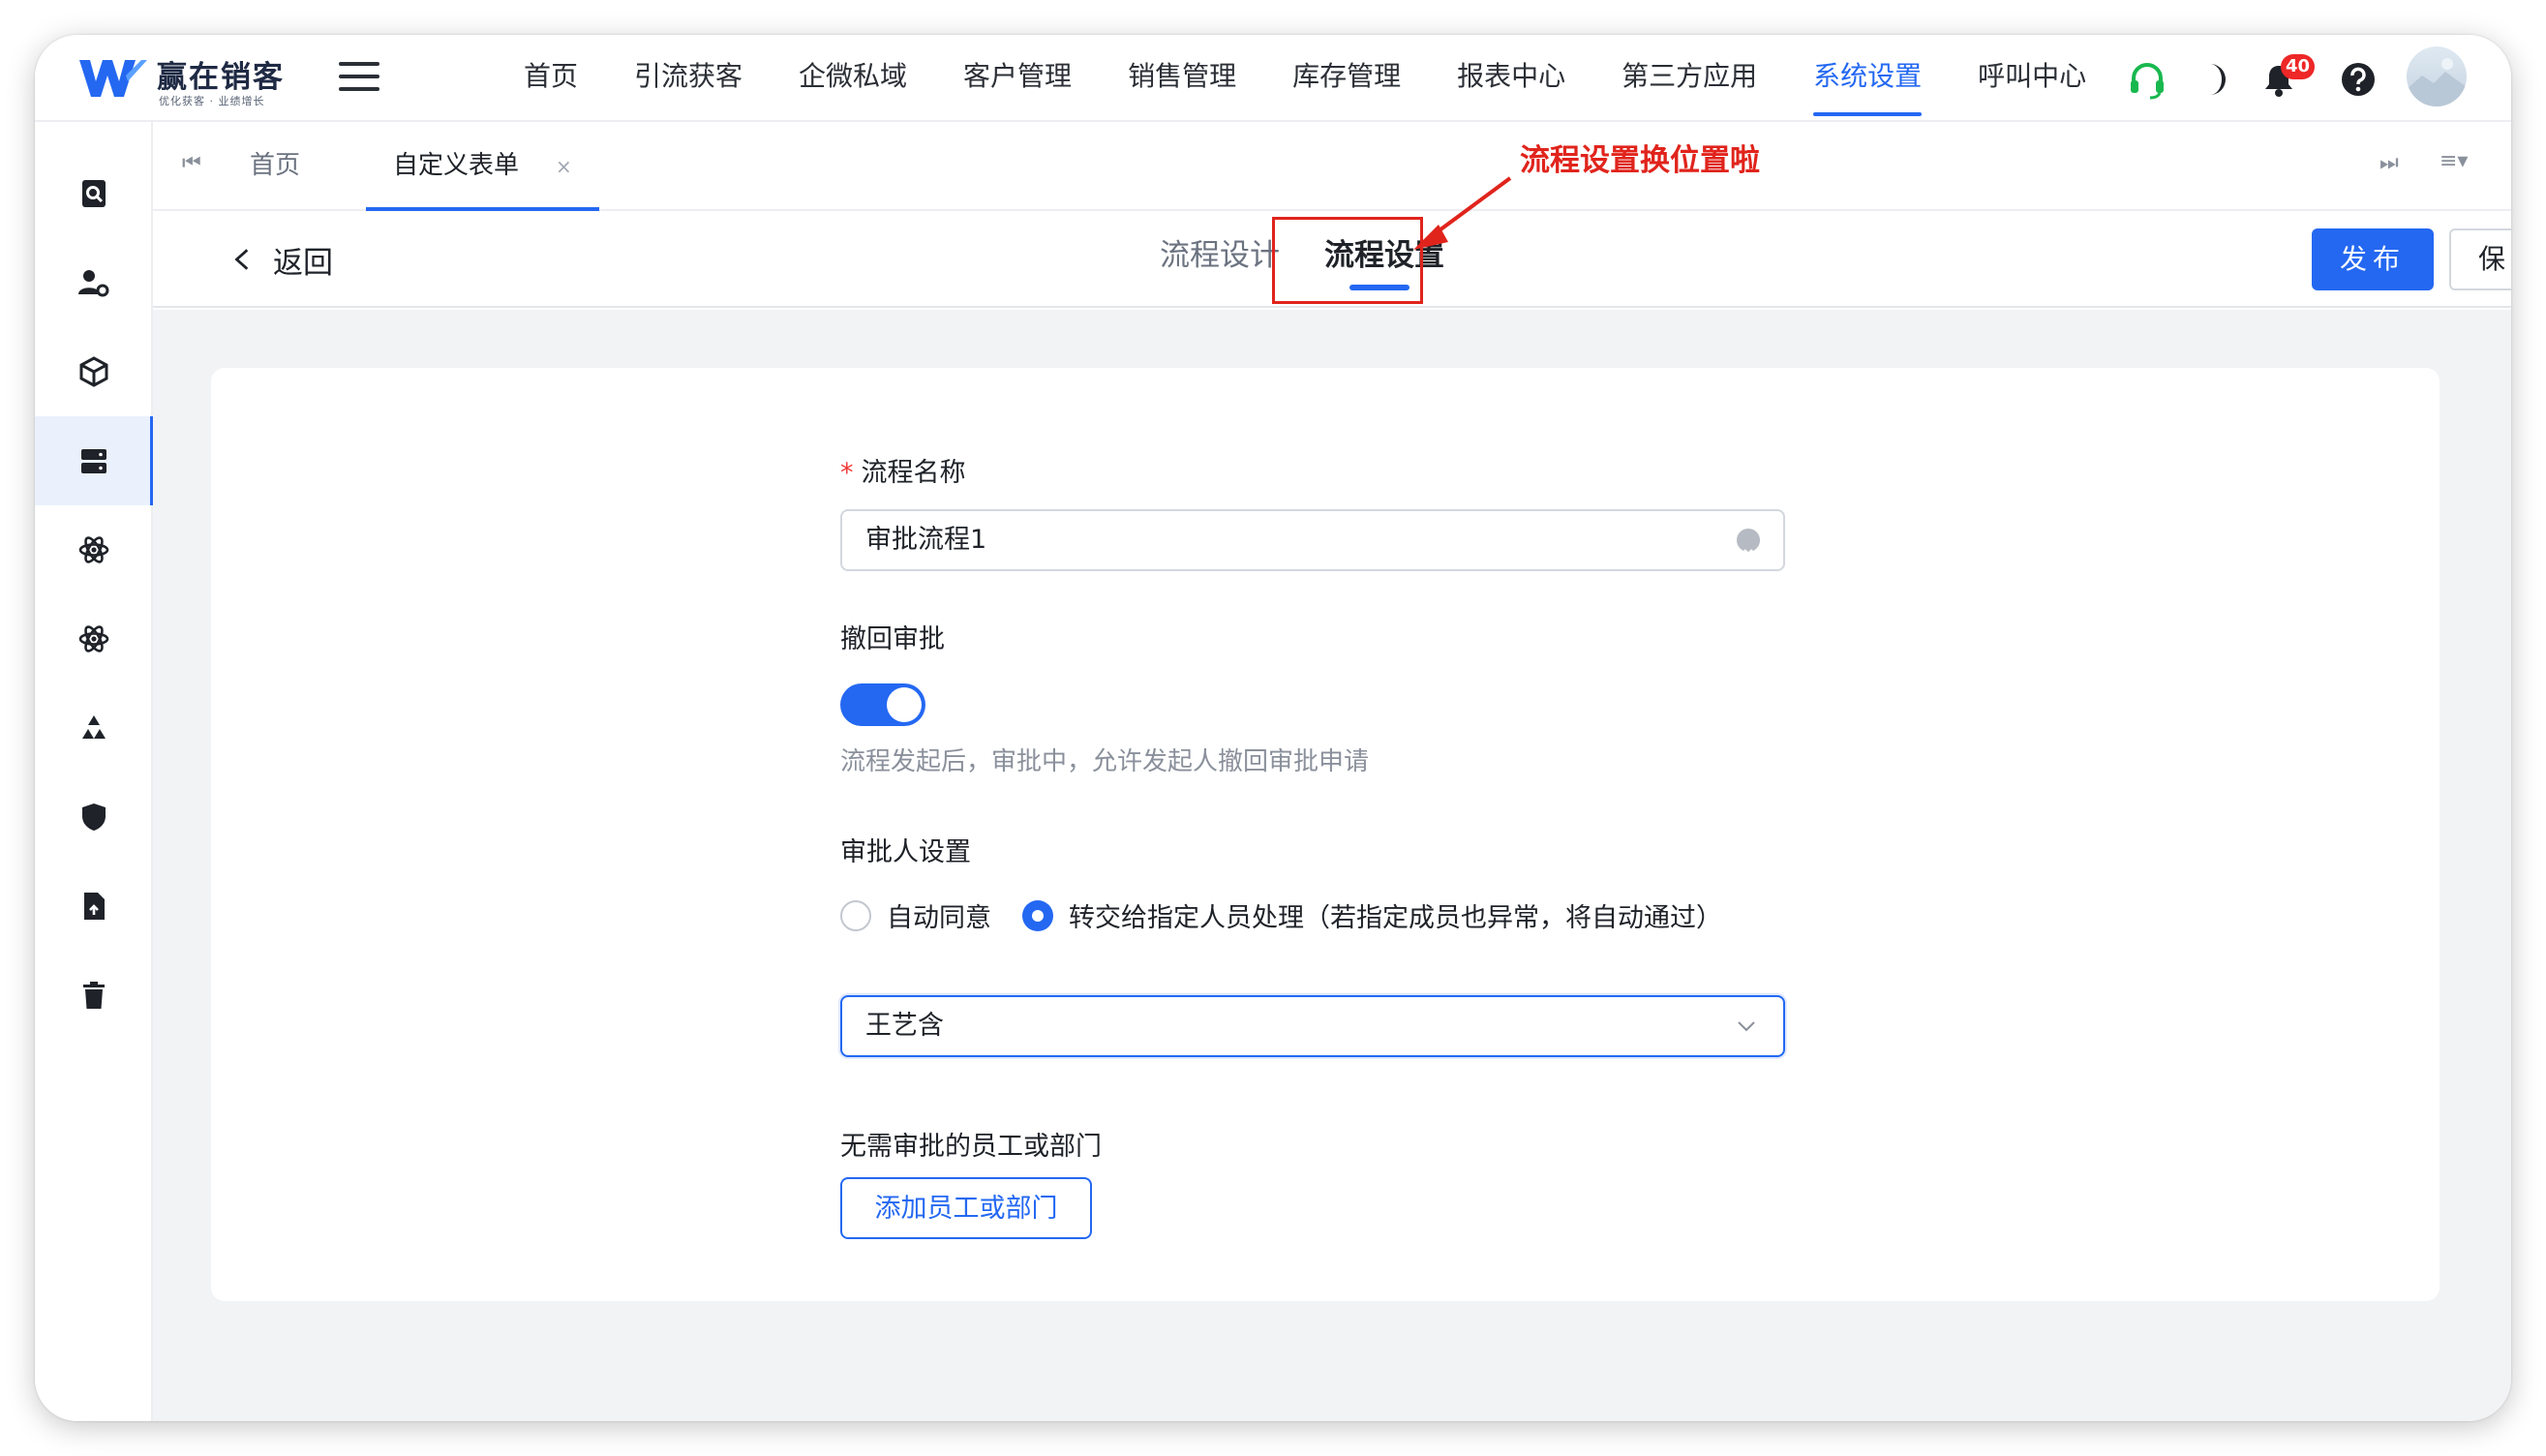 The width and height of the screenshot is (2546, 1456). Describe the element at coordinates (275, 167) in the screenshot. I see `tab-home: 首页` at that location.